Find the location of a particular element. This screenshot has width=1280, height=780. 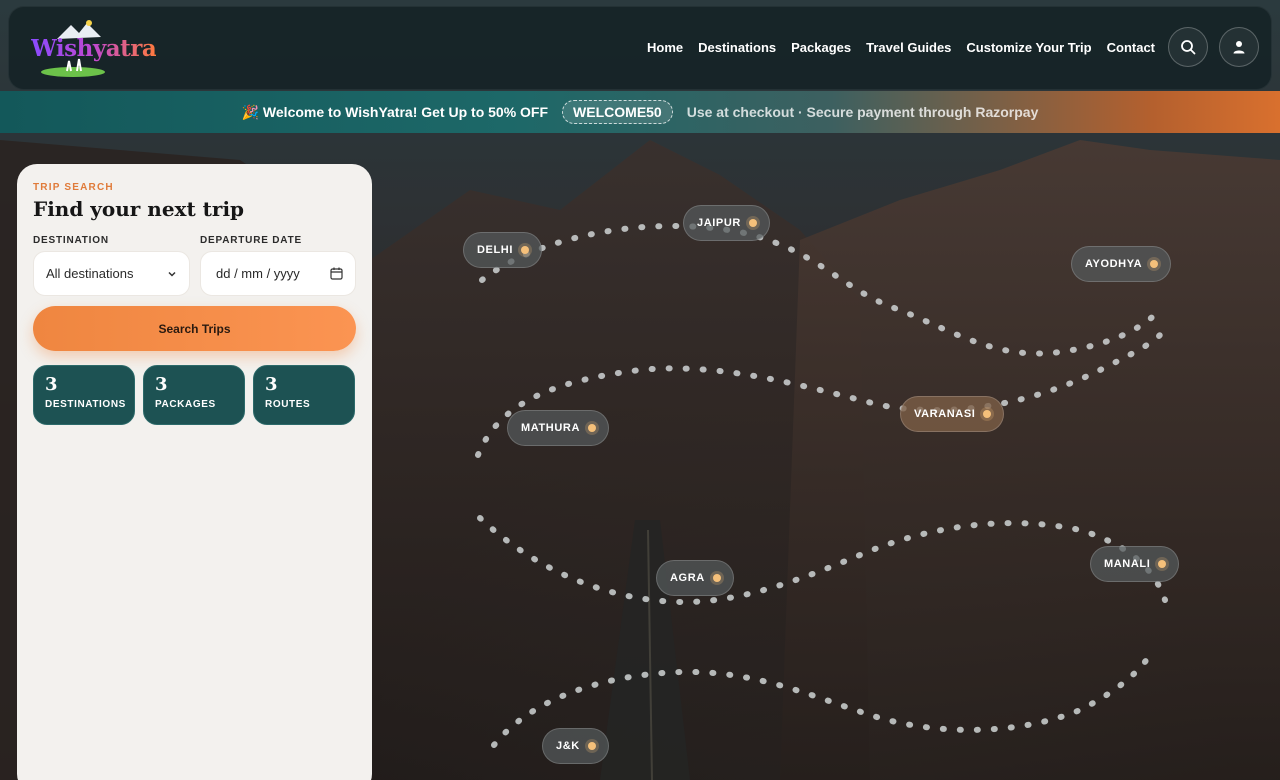

pin-label: AYODHYA is located at coordinates (1114, 264).